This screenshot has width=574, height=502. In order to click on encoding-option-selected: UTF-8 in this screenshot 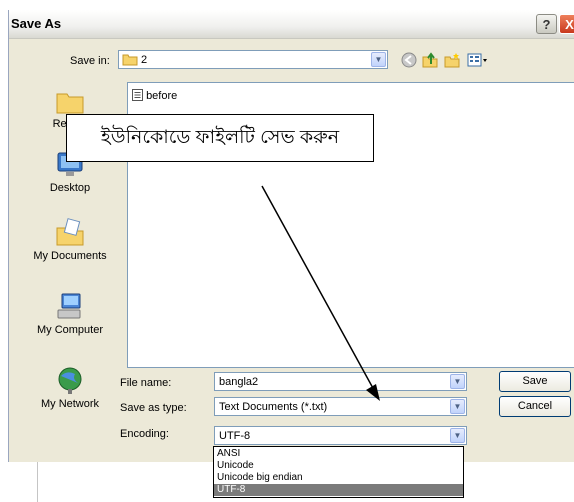, I will do `click(338, 490)`.